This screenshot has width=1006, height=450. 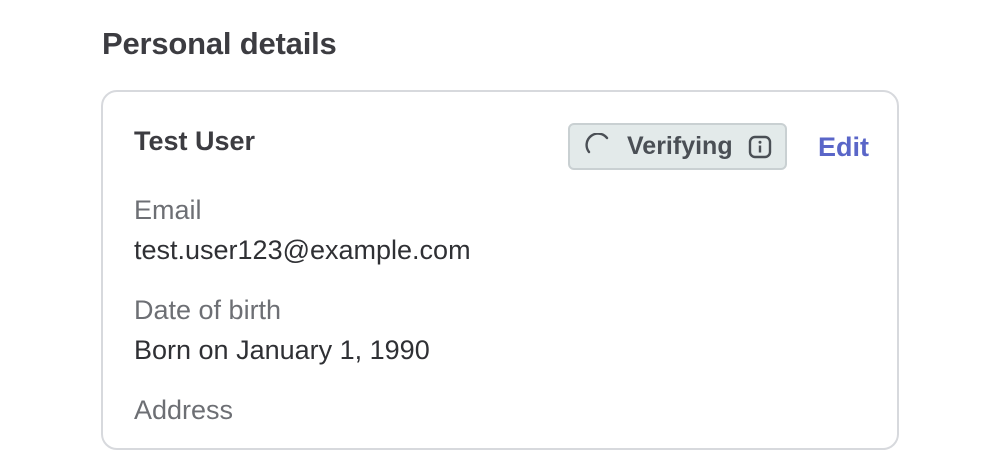 I want to click on status-badge: Verifying, so click(x=677, y=146).